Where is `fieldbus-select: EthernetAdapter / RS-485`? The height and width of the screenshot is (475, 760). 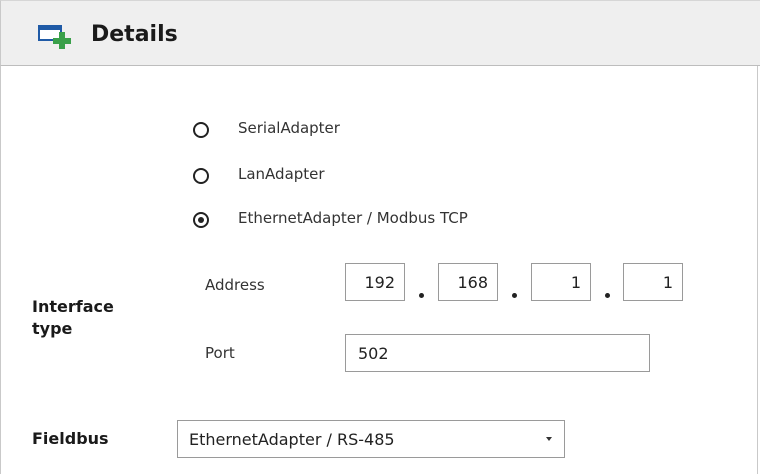
fieldbus-select: EthernetAdapter / RS-485 is located at coordinates (371, 439).